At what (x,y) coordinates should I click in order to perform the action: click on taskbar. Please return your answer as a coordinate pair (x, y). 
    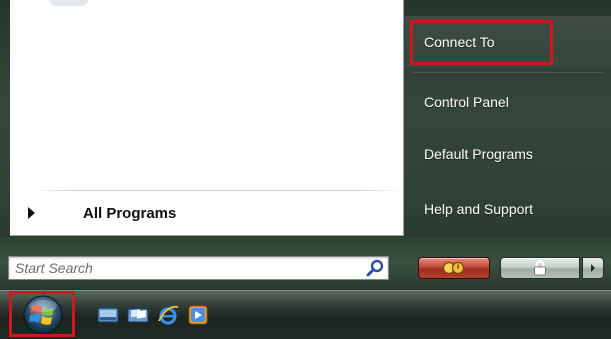
    Looking at the image, I should click on (305, 314).